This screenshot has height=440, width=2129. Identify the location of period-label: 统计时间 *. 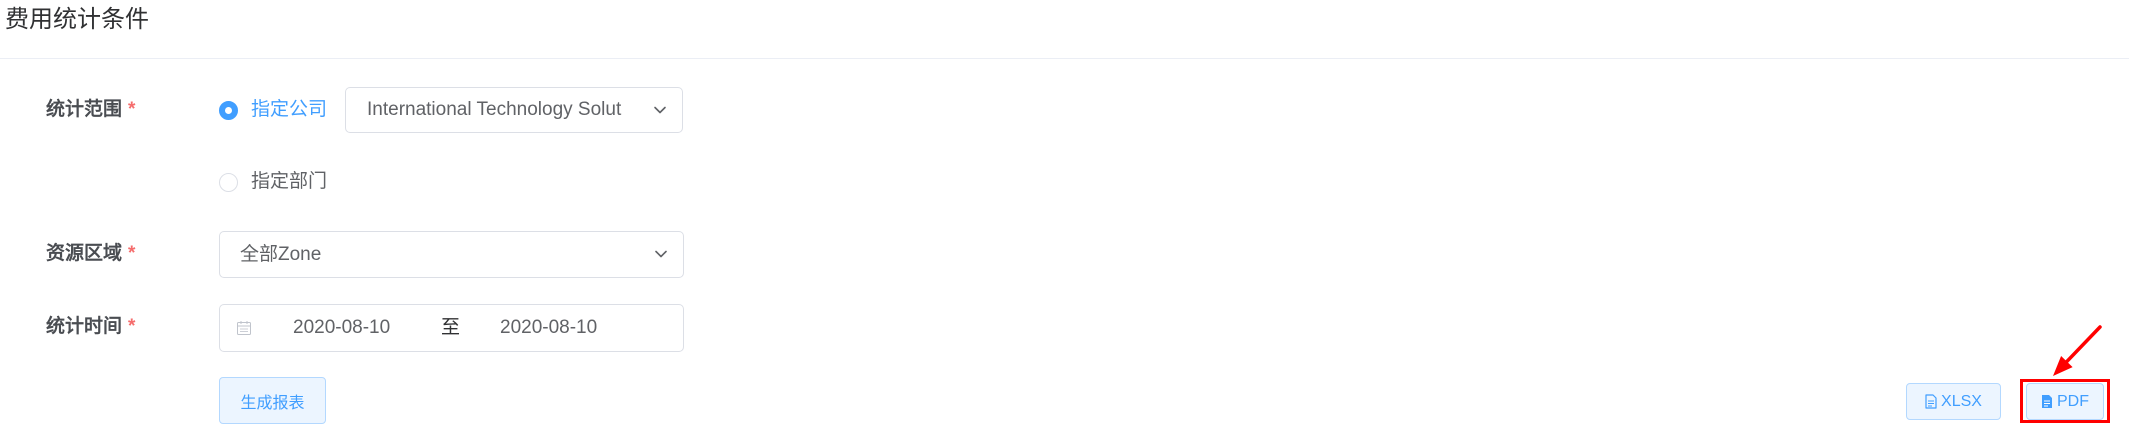
(90, 327).